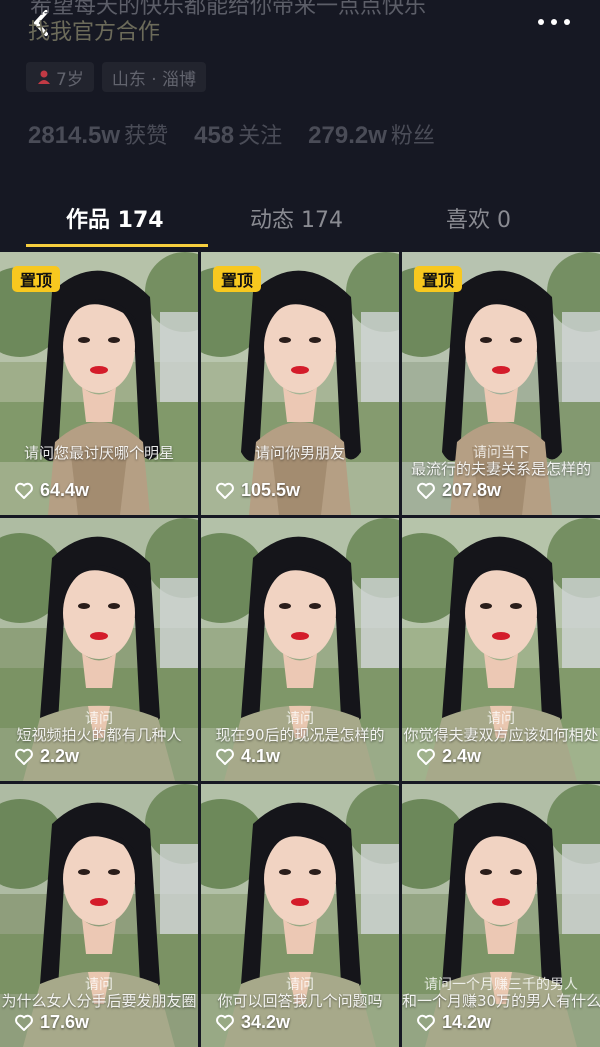 This screenshot has width=600, height=1047. What do you see at coordinates (99, 915) in the screenshot?
I see `video-thumbnail: 请问 为什么女人分手后要发朋友圈 17.6w` at bounding box center [99, 915].